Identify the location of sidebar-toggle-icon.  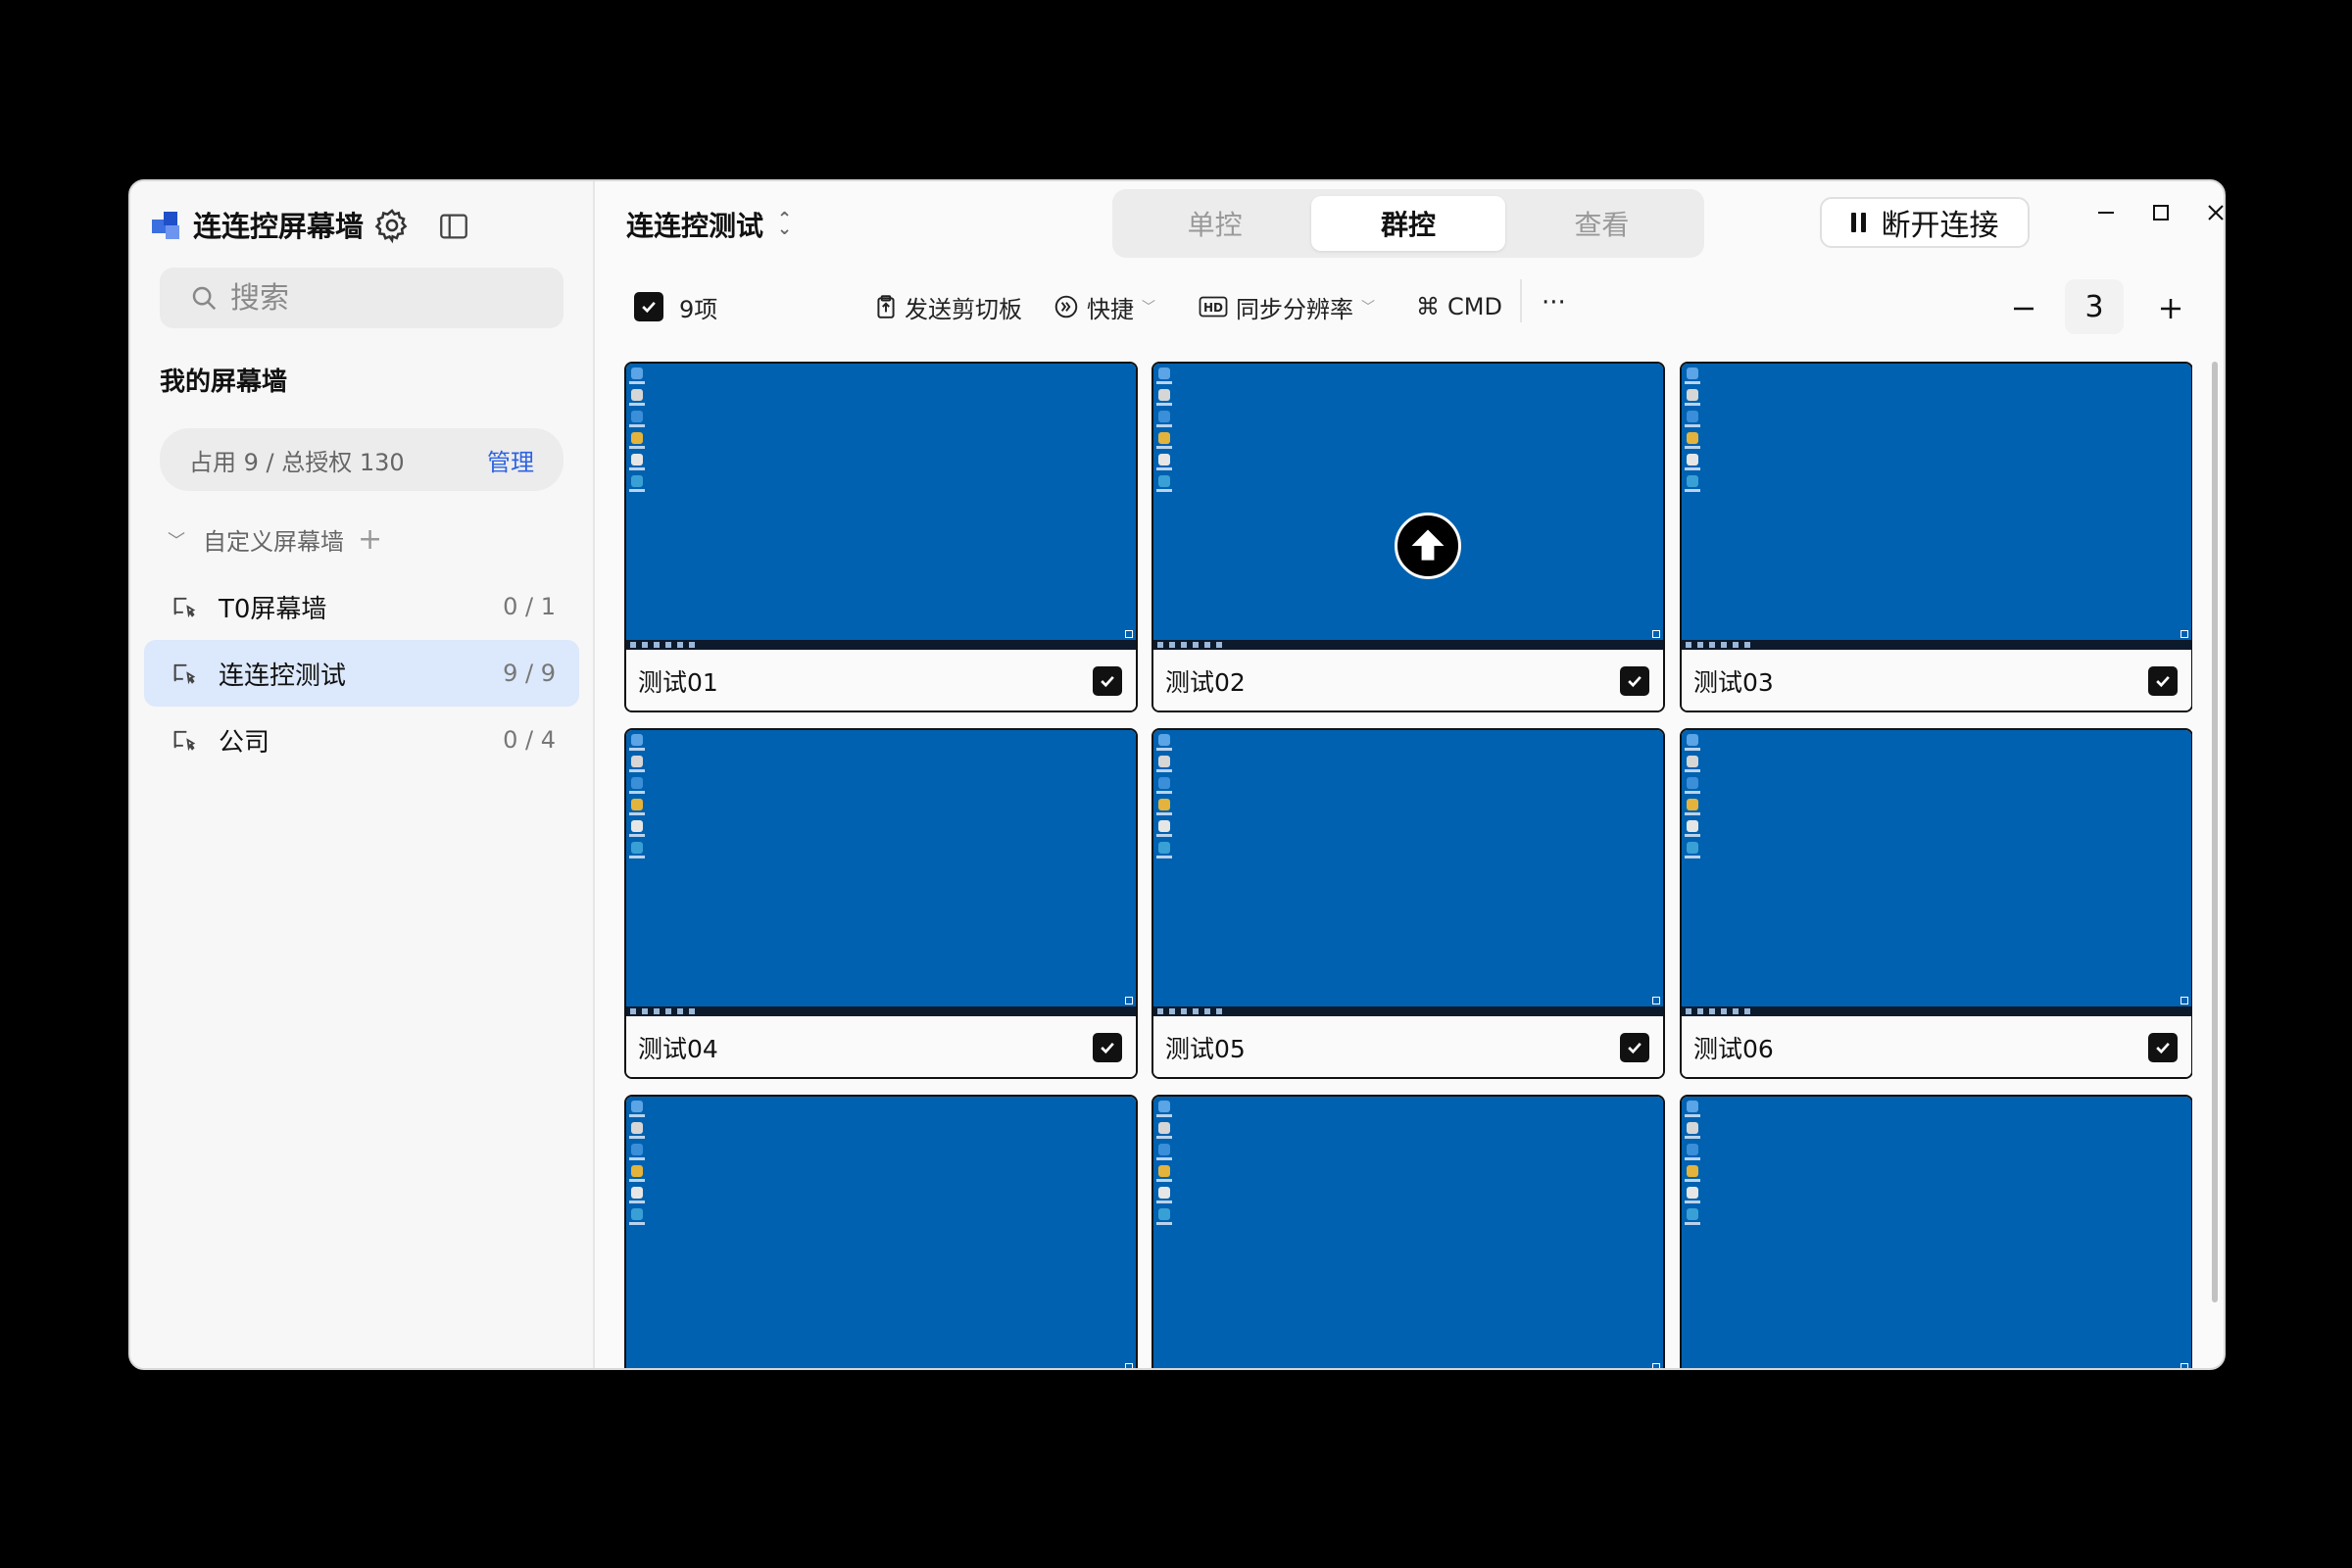
(453, 226).